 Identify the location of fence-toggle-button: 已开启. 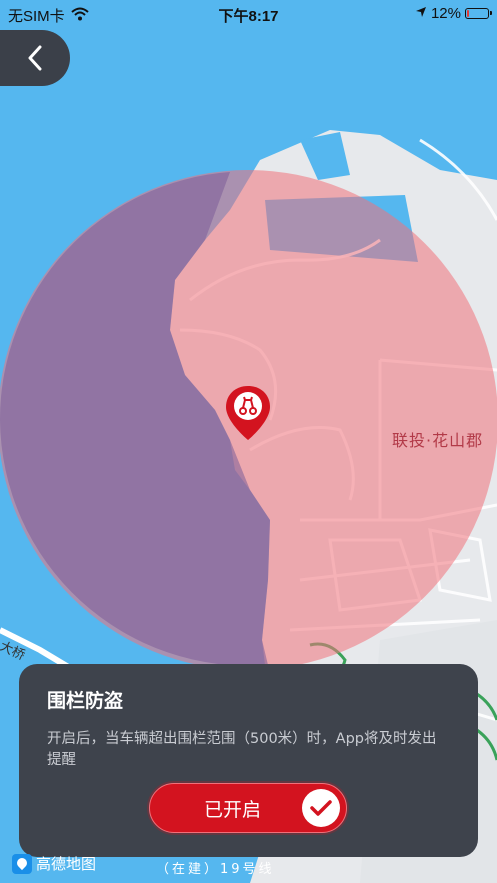
(248, 808).